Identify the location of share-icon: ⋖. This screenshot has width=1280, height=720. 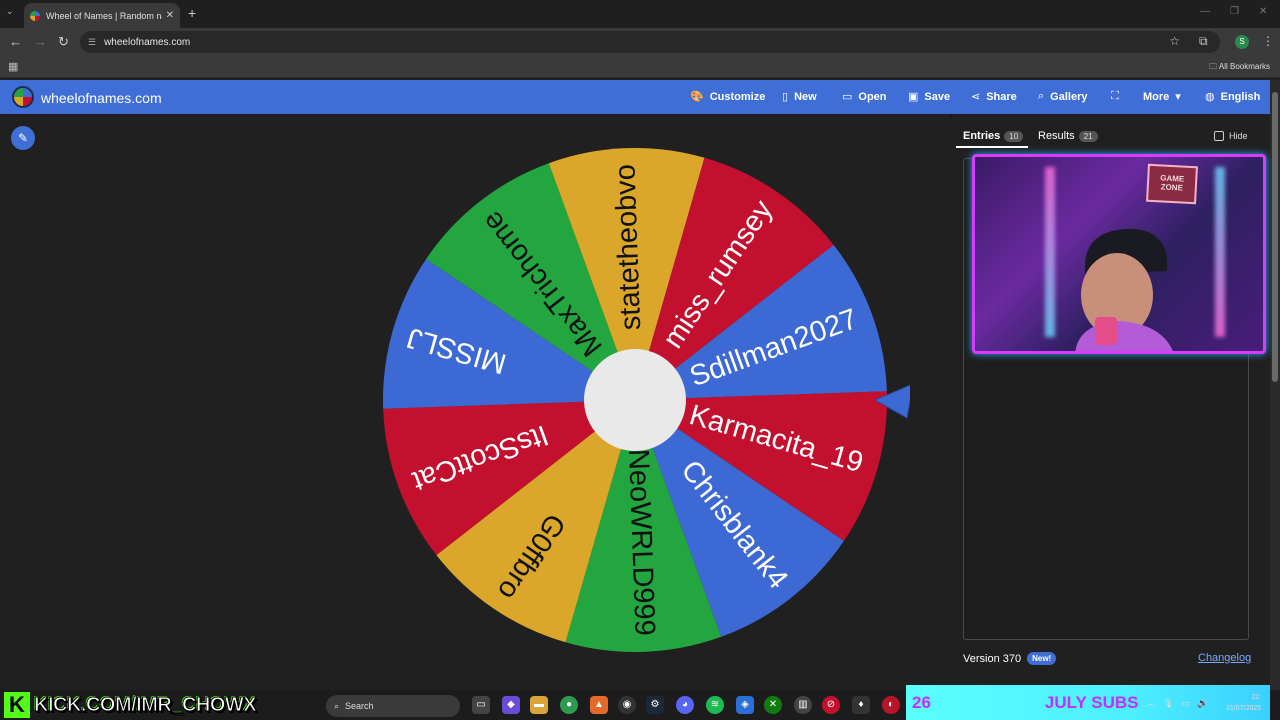
(976, 97).